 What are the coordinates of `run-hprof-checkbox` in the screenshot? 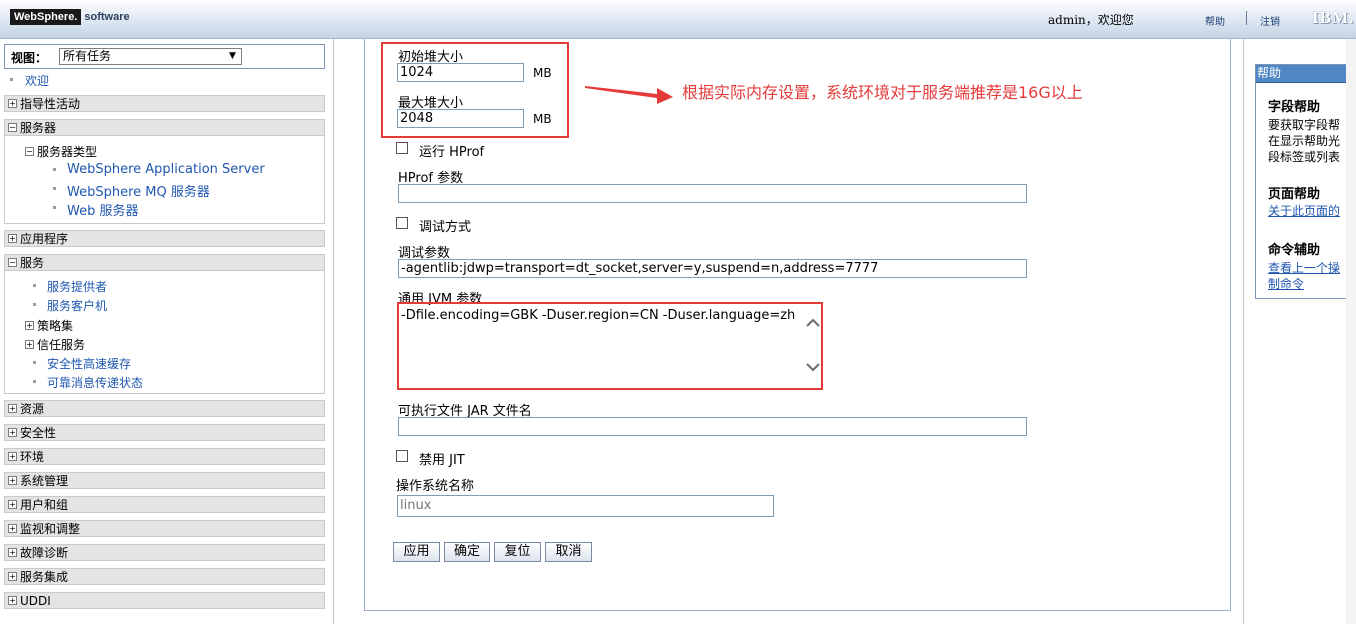 It's located at (402, 148).